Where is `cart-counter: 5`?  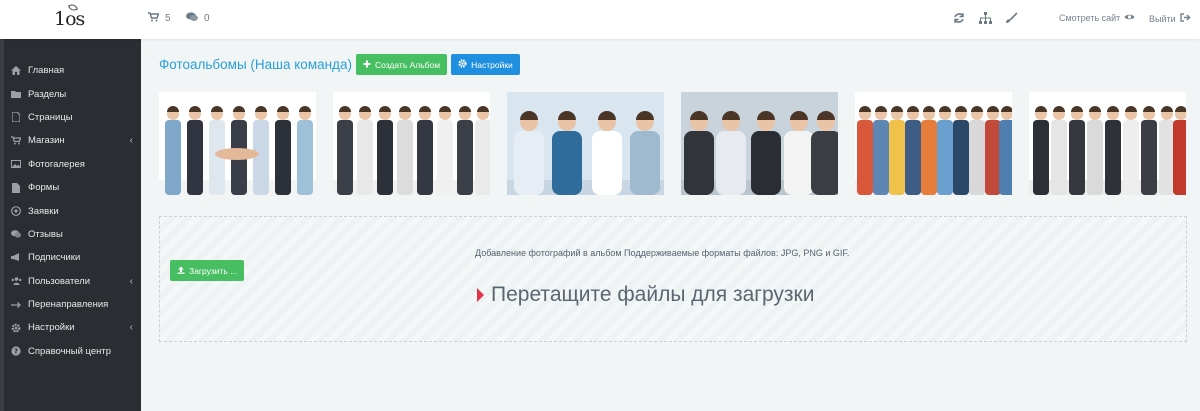 cart-counter: 5 is located at coordinates (159, 18).